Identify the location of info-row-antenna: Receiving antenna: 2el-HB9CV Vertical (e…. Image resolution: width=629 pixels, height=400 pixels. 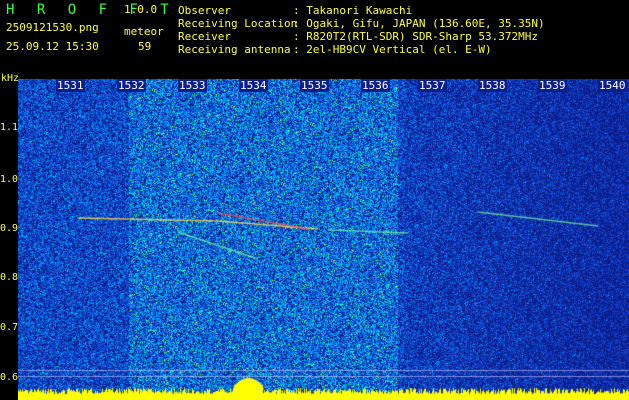
(335, 49).